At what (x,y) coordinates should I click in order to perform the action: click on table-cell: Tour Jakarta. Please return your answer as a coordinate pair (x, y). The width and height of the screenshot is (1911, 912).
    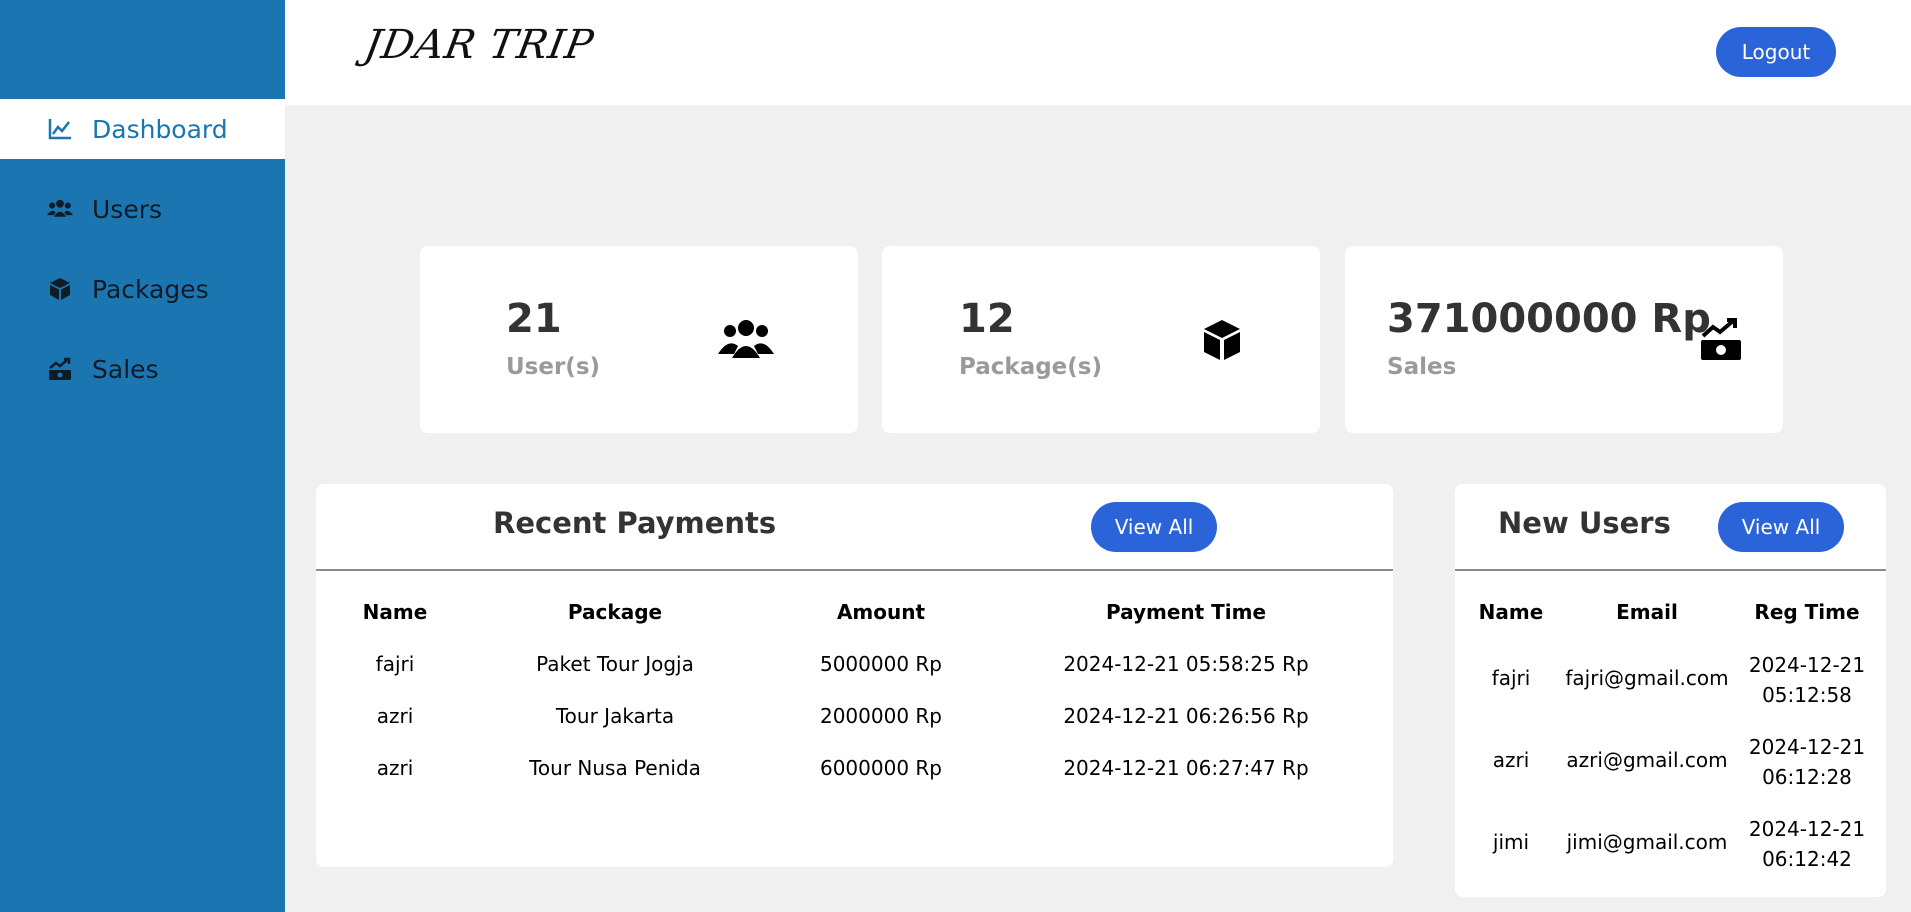
    Looking at the image, I should click on (615, 716).